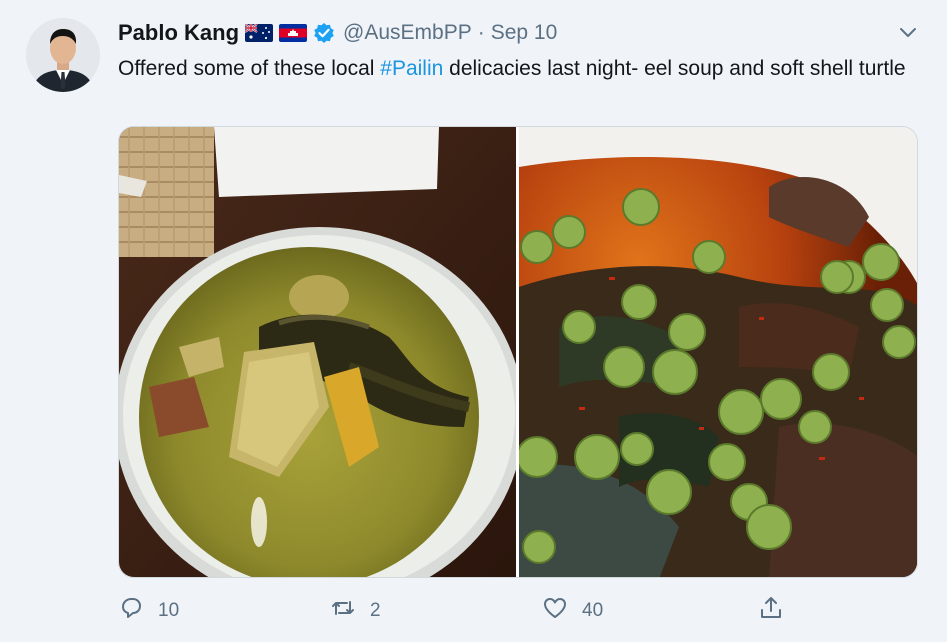 Image resolution: width=947 pixels, height=642 pixels. Describe the element at coordinates (337, 33) in the screenshot. I see `tweet-header: Pablo Kang @AusEmbPP · Sep 10` at that location.